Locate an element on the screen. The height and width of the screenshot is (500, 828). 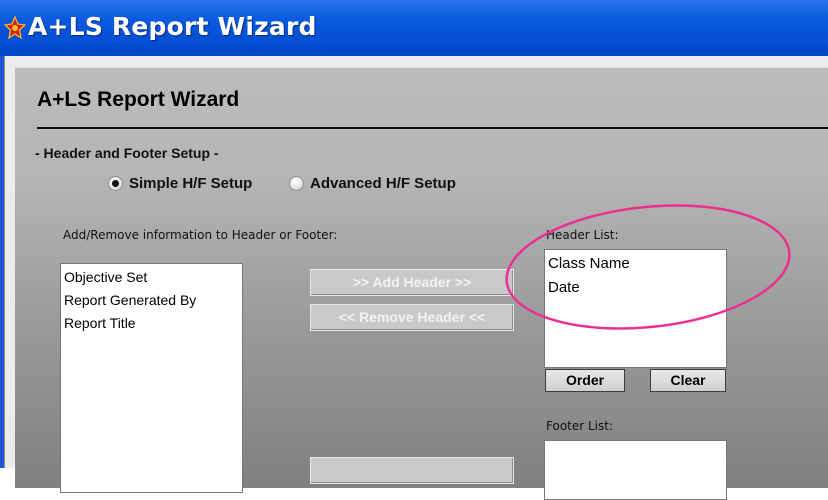
list-item: Date is located at coordinates (635, 288).